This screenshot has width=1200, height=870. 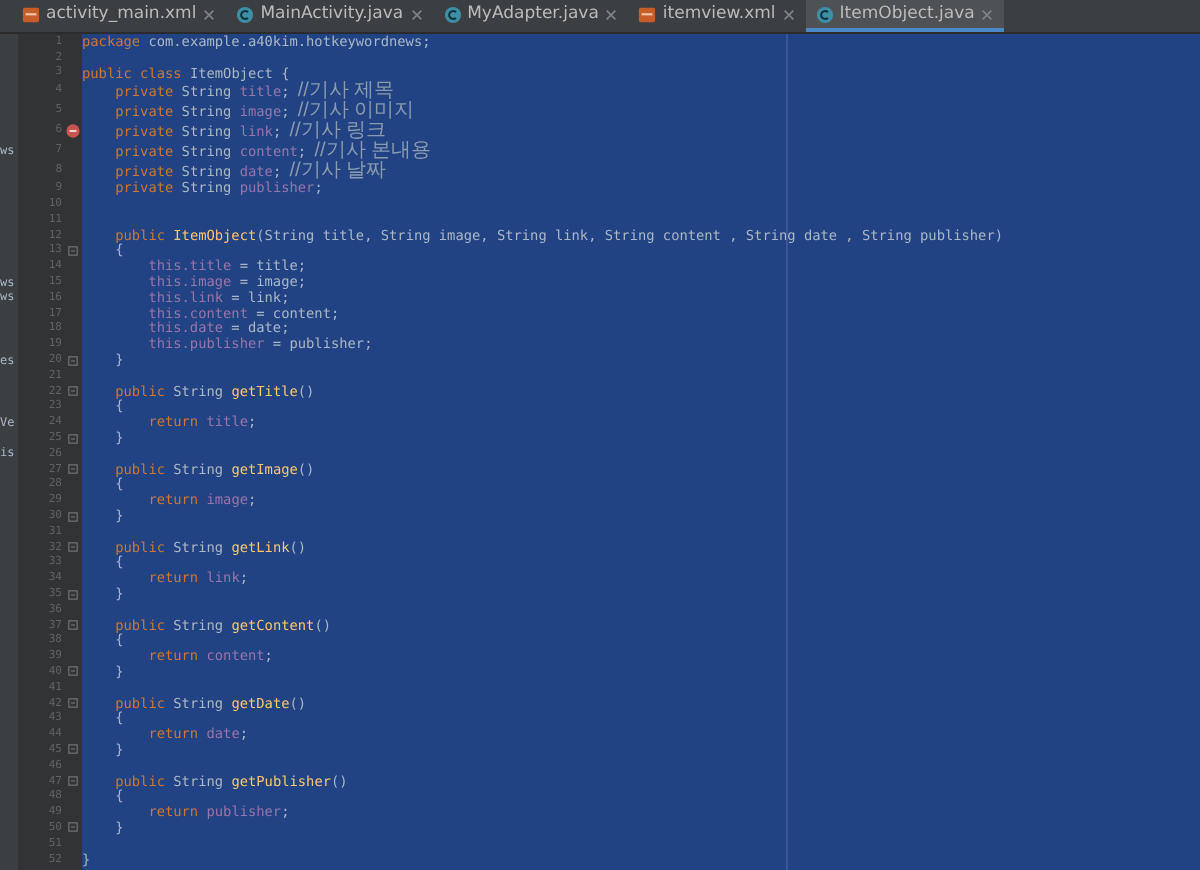 What do you see at coordinates (531, 16) in the screenshot?
I see `editor-tab: MyAdapter.java` at bounding box center [531, 16].